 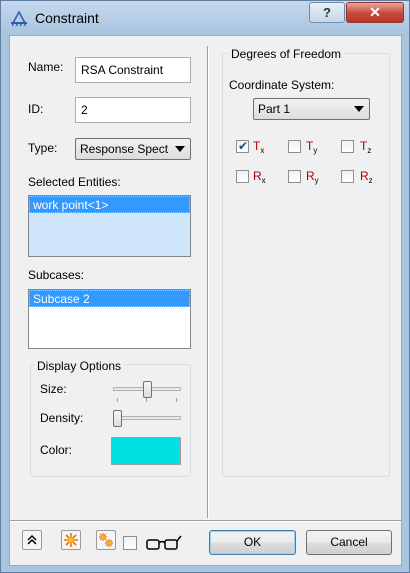 What do you see at coordinates (109, 226) in the screenshot?
I see `selected-entities-list: work point<1>` at bounding box center [109, 226].